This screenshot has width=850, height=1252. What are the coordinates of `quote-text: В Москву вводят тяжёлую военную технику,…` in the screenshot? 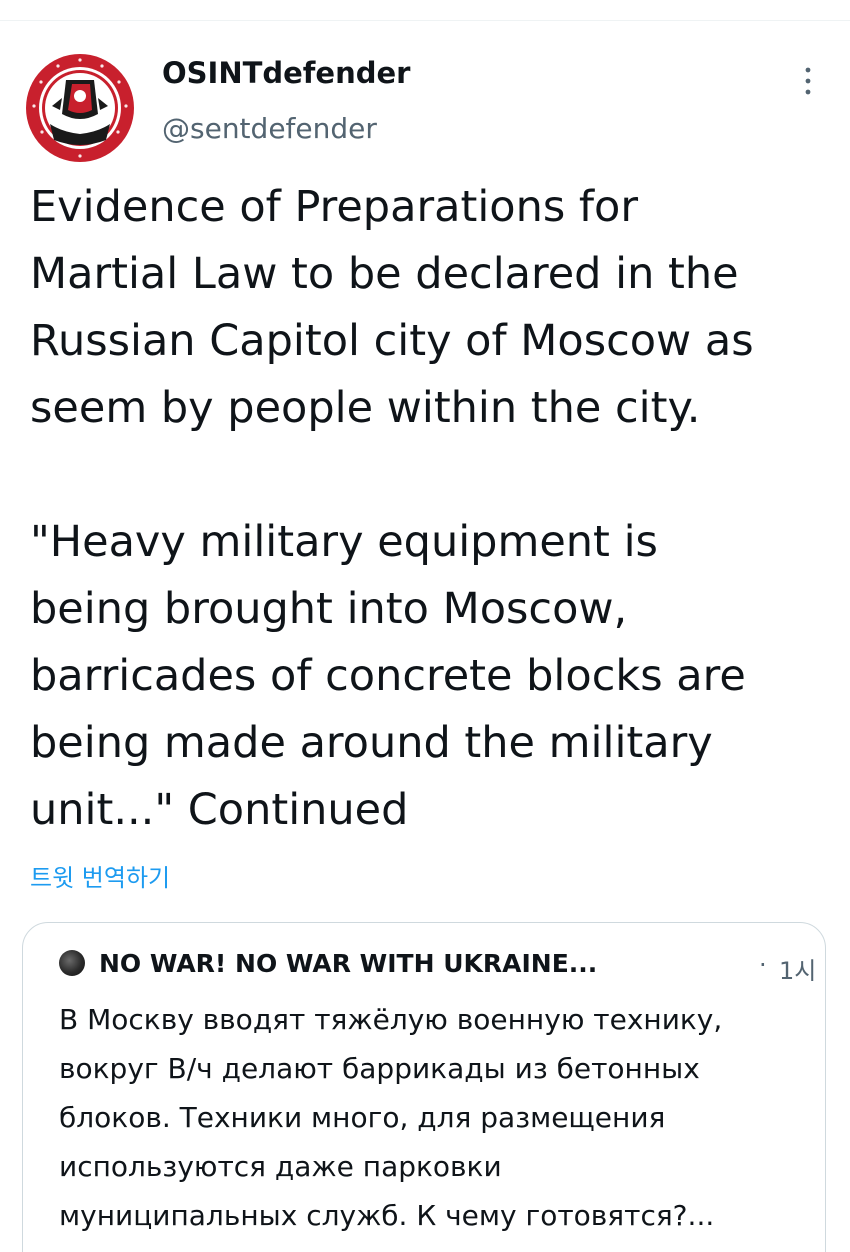 It's located at (391, 1117).